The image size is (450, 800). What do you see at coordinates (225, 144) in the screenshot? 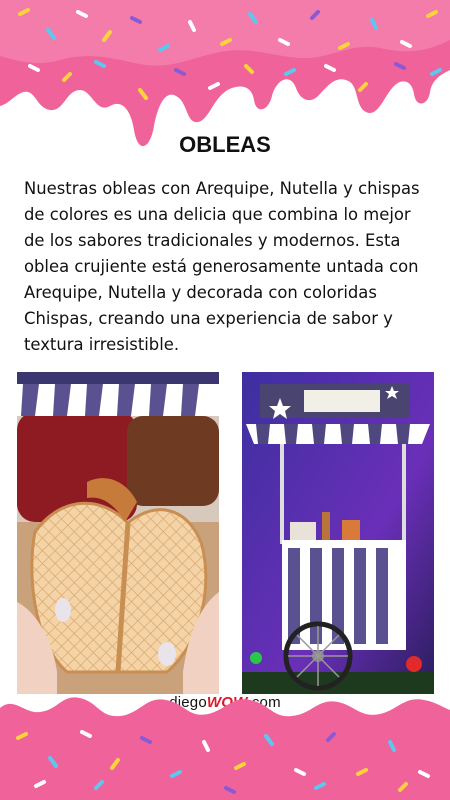
I see `page-title: OBLEAS` at bounding box center [225, 144].